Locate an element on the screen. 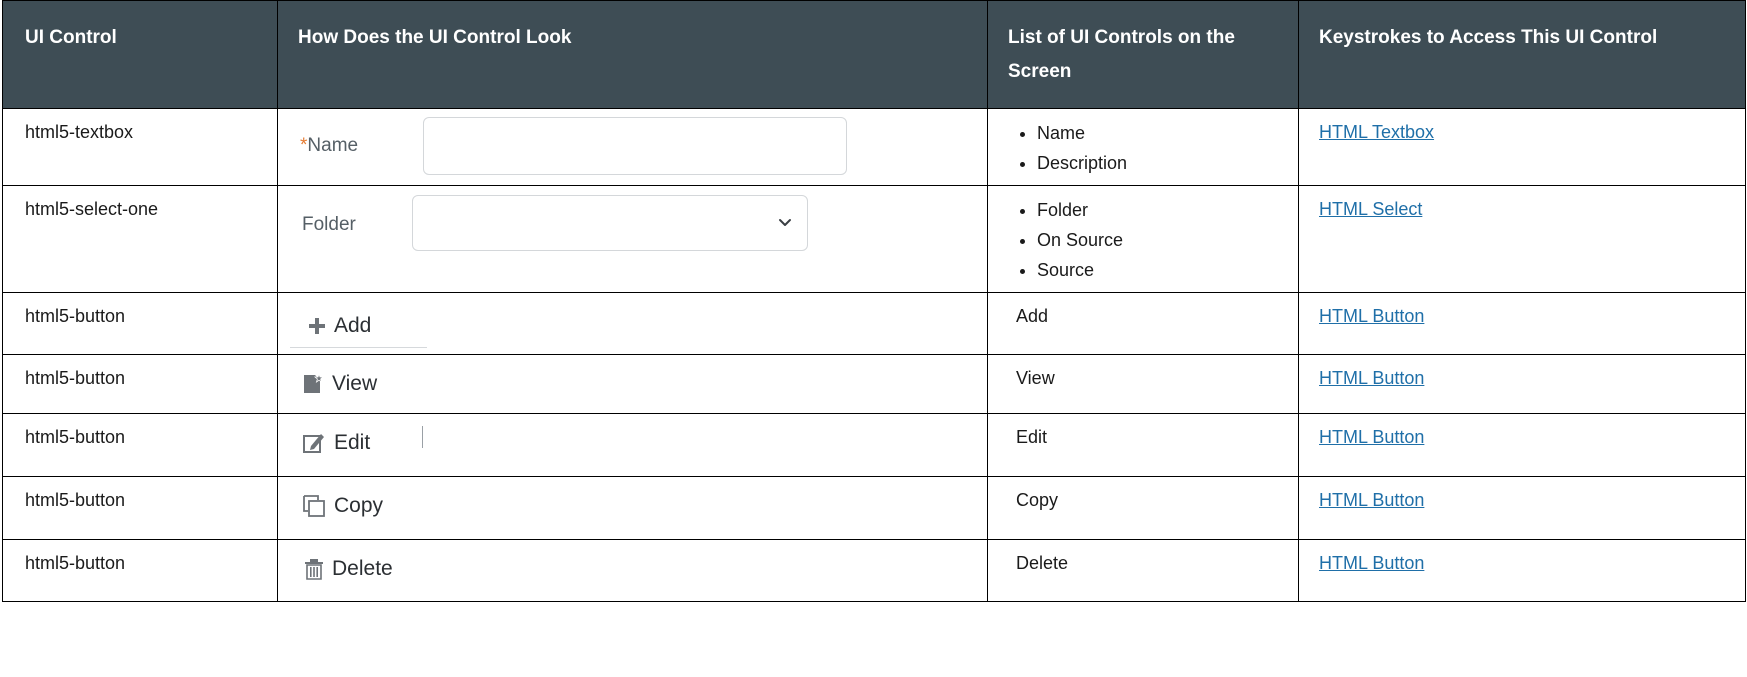 This screenshot has width=1747, height=677. header-list: List of UI Controls on the Screen is located at coordinates (1143, 54).